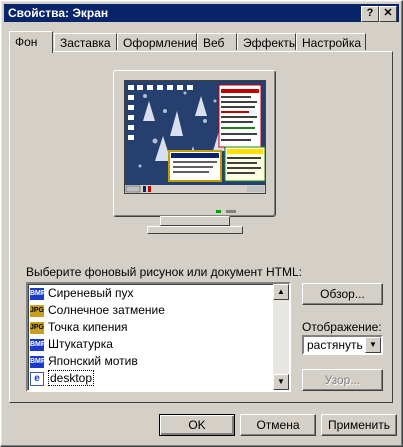 The image size is (403, 447). I want to click on cancel-button: Отмена, so click(278, 425).